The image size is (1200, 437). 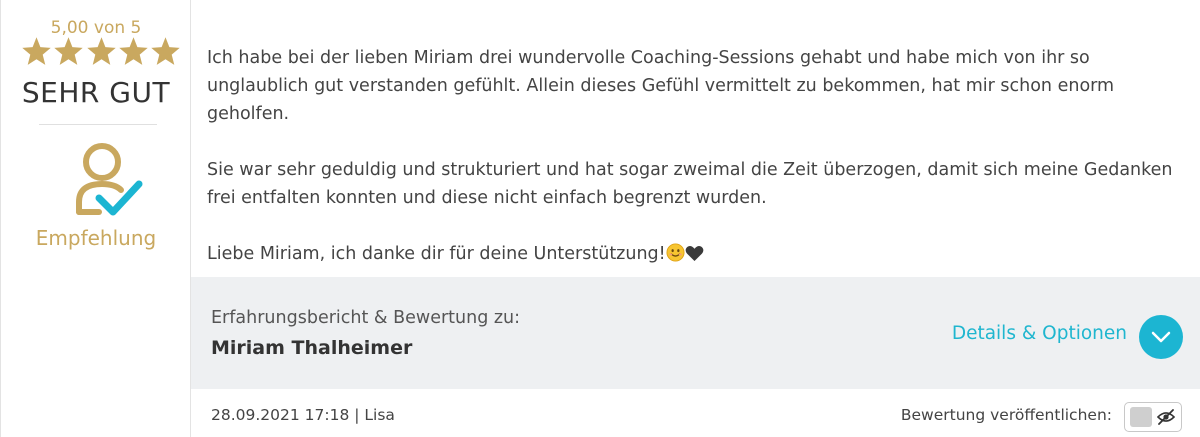 What do you see at coordinates (96, 28) in the screenshot?
I see `rating-score: 5,00 von 5` at bounding box center [96, 28].